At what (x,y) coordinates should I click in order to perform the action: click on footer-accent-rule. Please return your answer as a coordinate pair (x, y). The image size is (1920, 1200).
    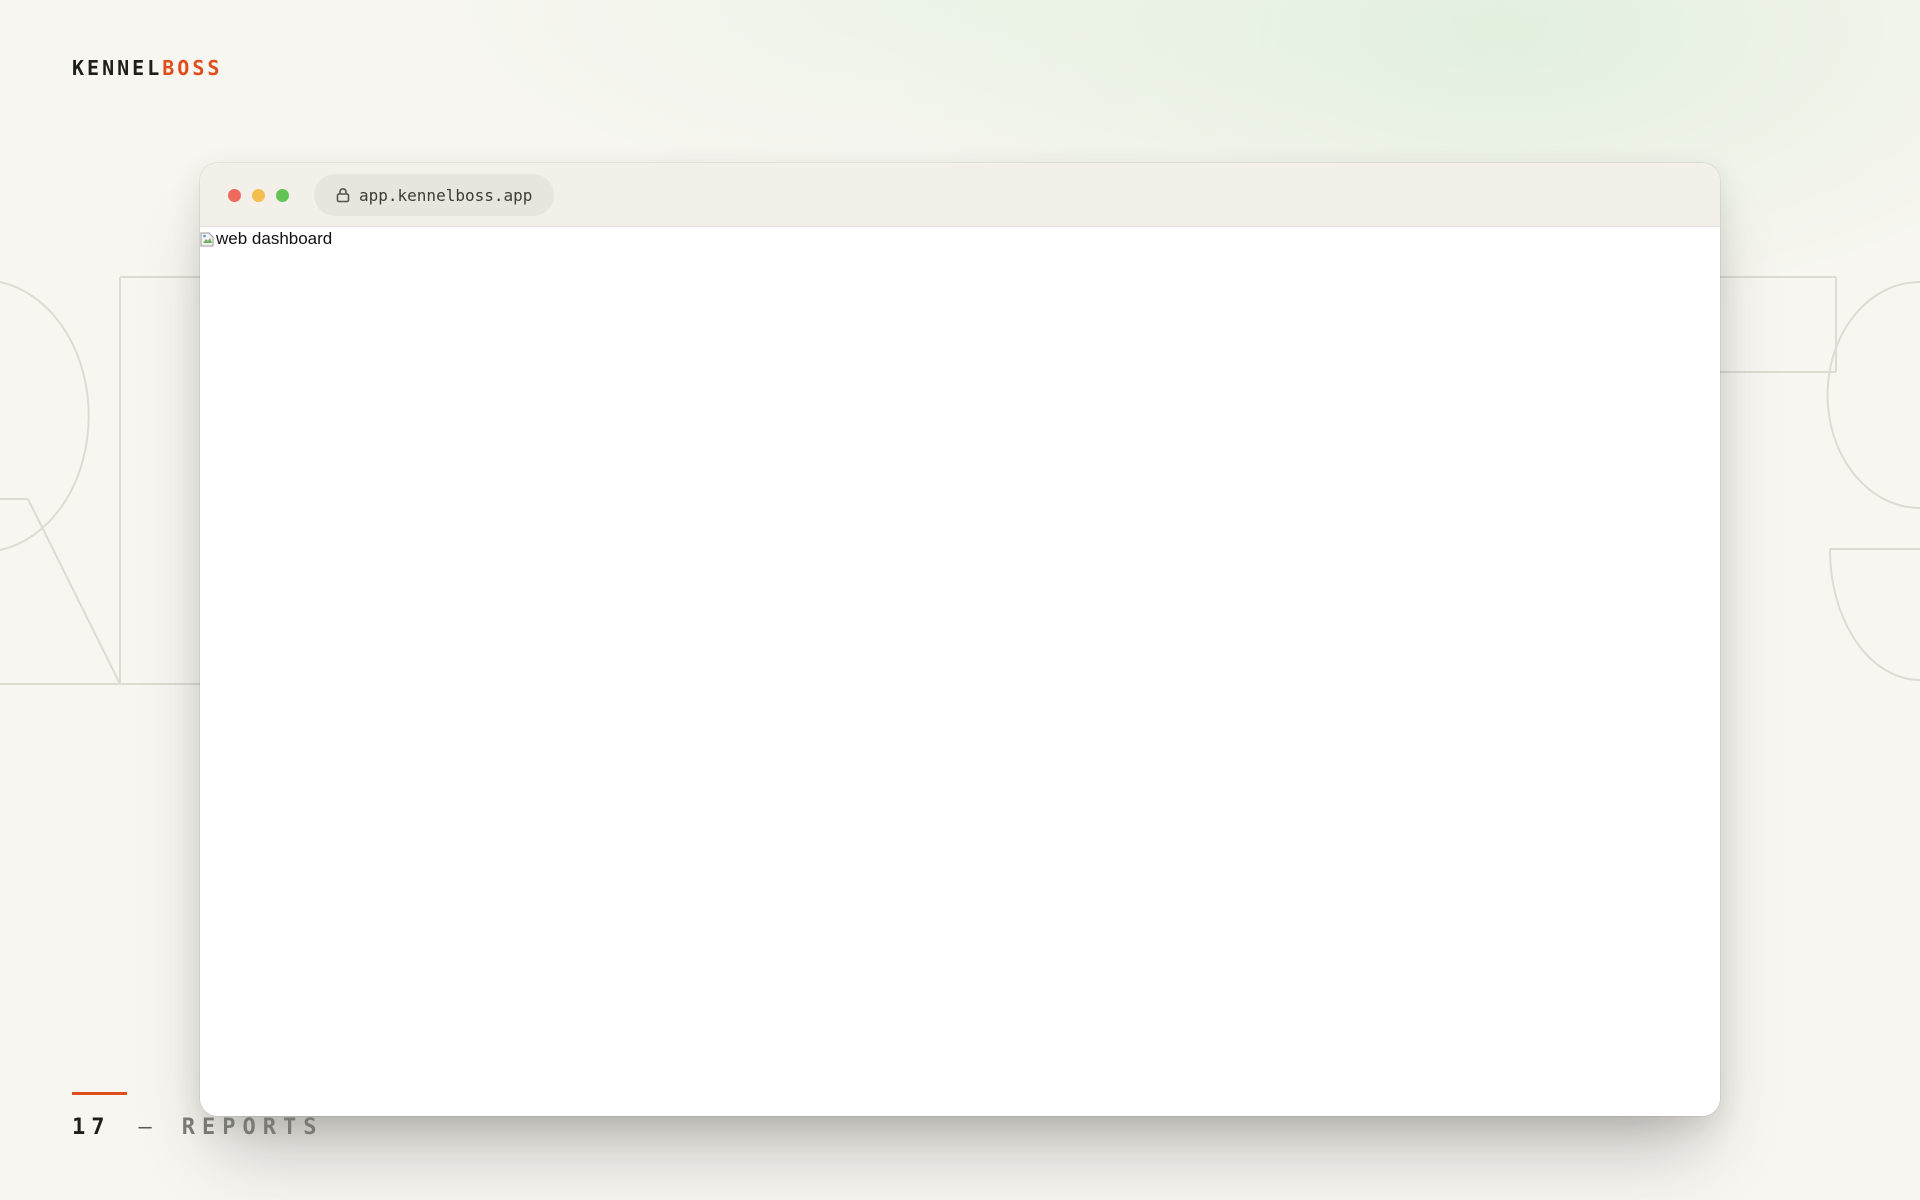
    Looking at the image, I should click on (99, 1093).